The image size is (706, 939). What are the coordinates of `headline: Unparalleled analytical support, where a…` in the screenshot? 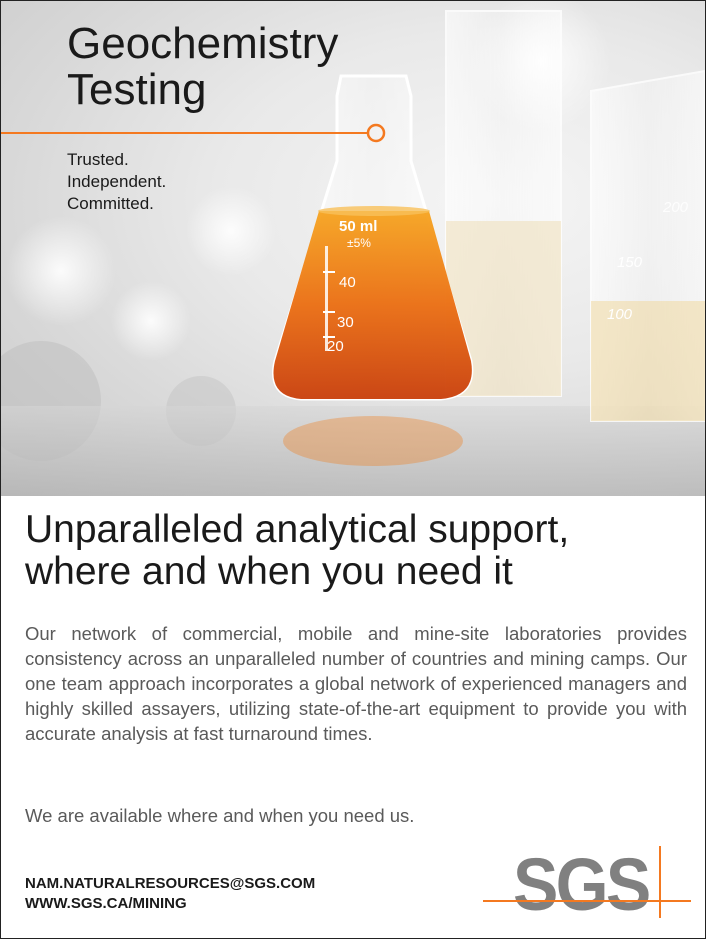 It's located at (360, 551).